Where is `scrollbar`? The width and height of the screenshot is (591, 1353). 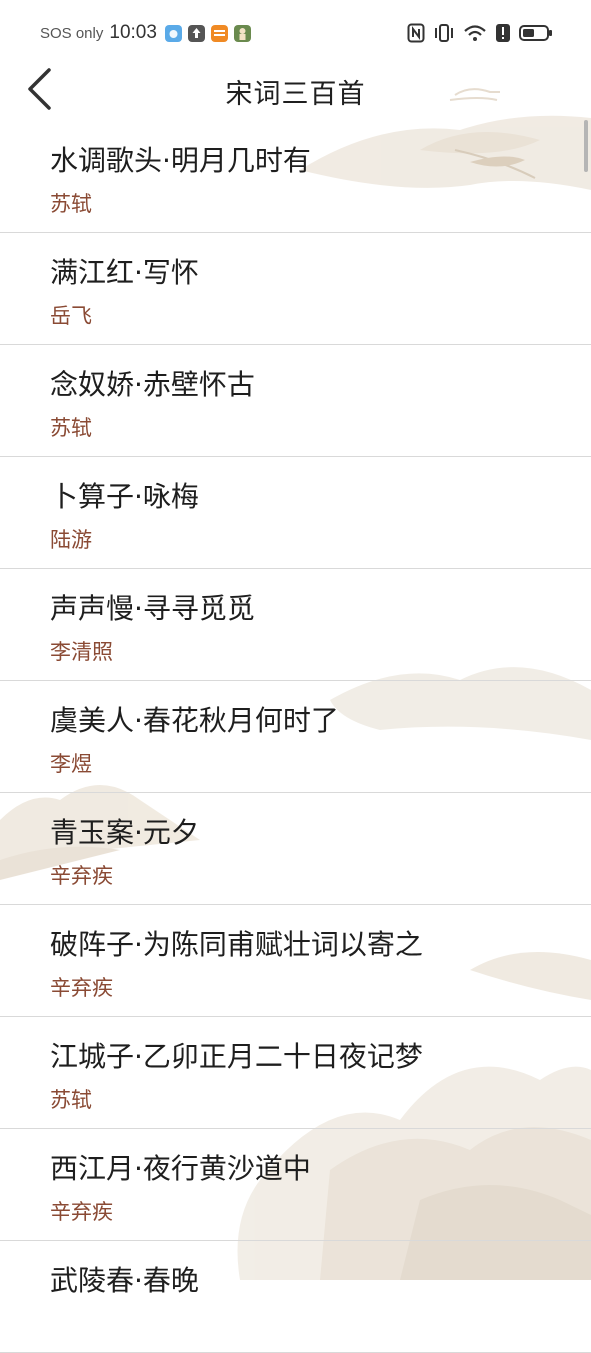 scrollbar is located at coordinates (586, 146).